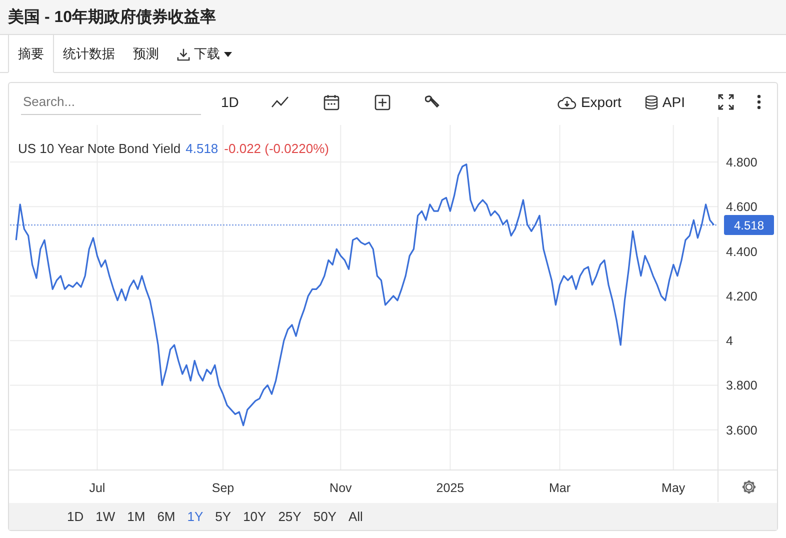  What do you see at coordinates (749, 487) in the screenshot?
I see `settings-icon` at bounding box center [749, 487].